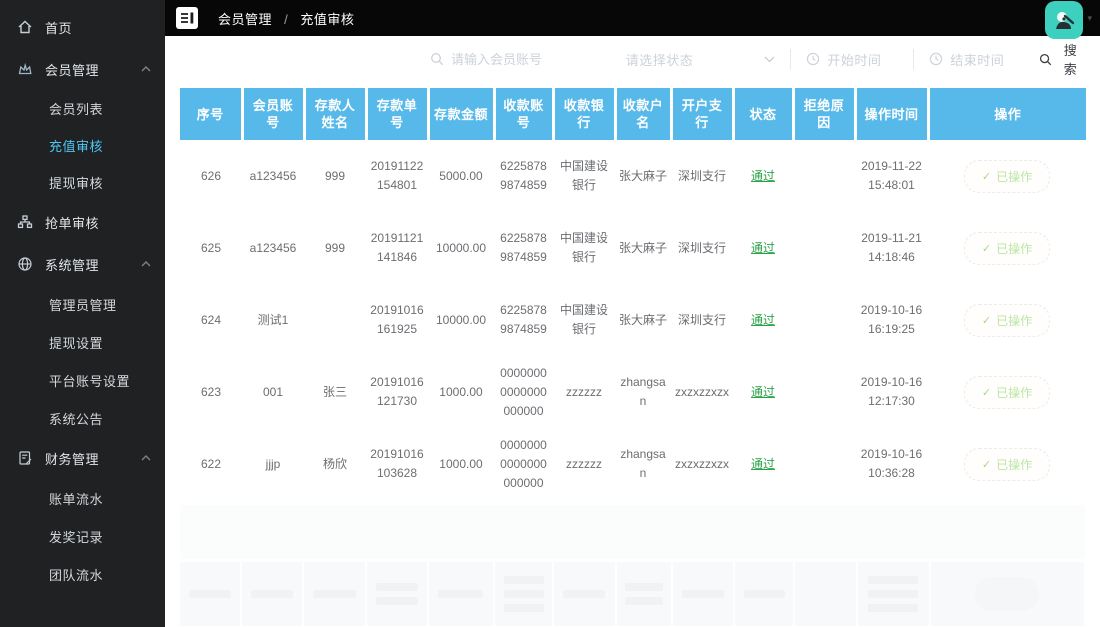  What do you see at coordinates (1007, 114) in the screenshot?
I see `header-action: 操作` at bounding box center [1007, 114].